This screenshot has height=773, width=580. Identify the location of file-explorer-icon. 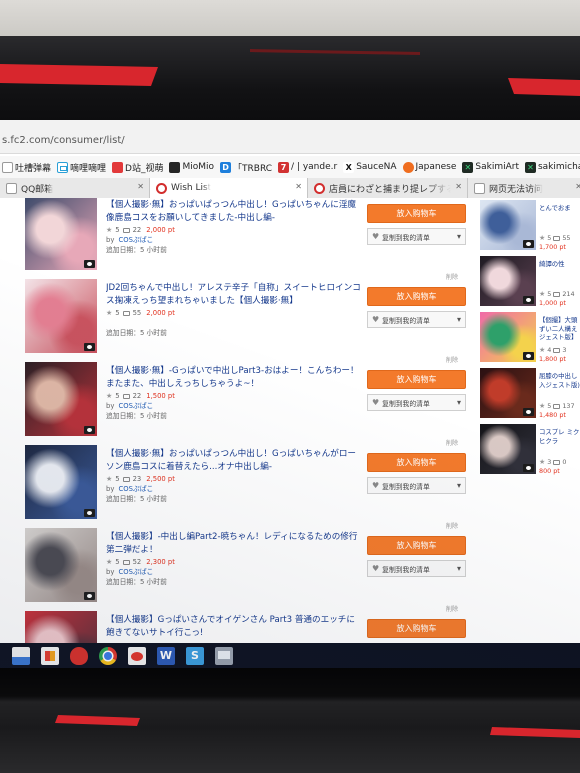
(21, 655).